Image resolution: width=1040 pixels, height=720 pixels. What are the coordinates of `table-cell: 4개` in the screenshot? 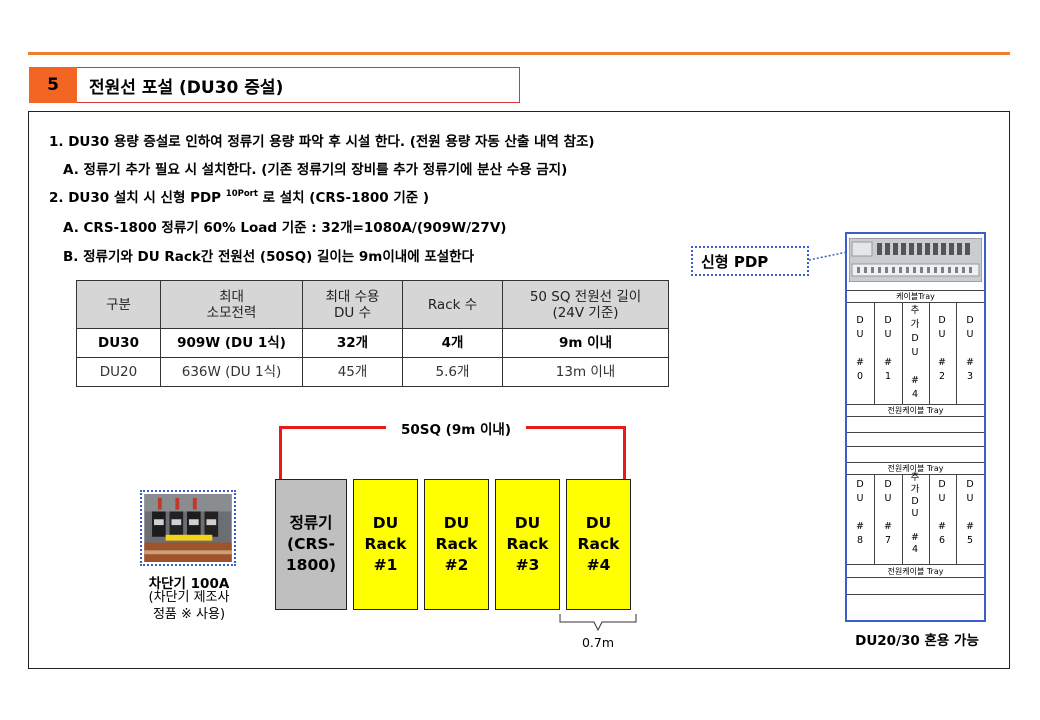 It's located at (452, 343).